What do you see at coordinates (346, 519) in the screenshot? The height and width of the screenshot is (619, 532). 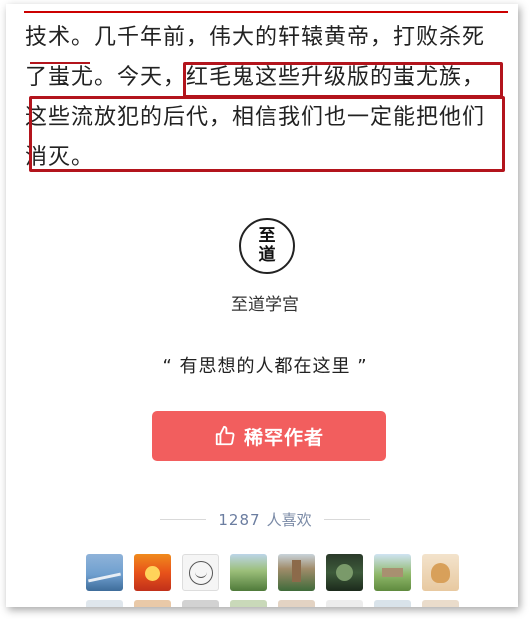 I see `likes-divider-right` at bounding box center [346, 519].